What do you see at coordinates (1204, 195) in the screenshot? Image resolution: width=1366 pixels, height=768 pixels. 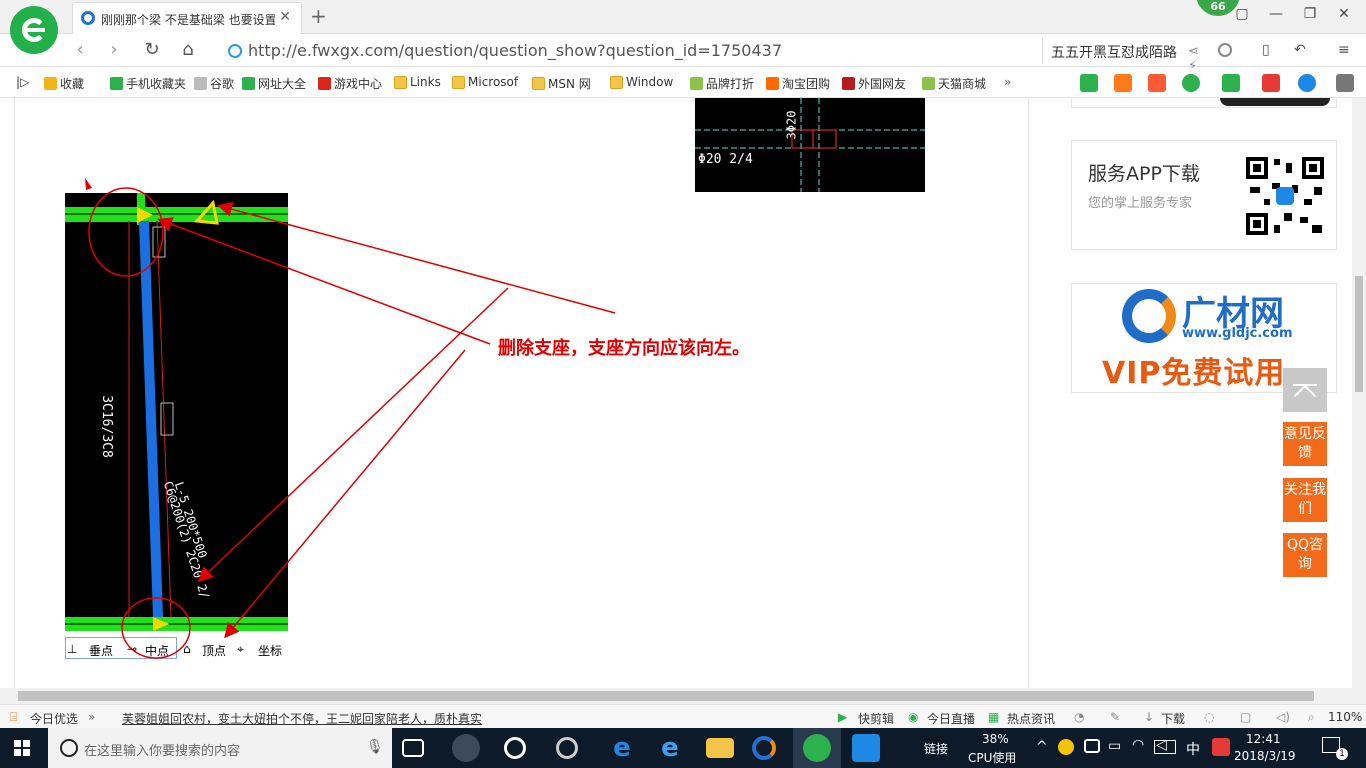 I see `app-download-card: 服务APP下载 您的掌上服务专家` at bounding box center [1204, 195].